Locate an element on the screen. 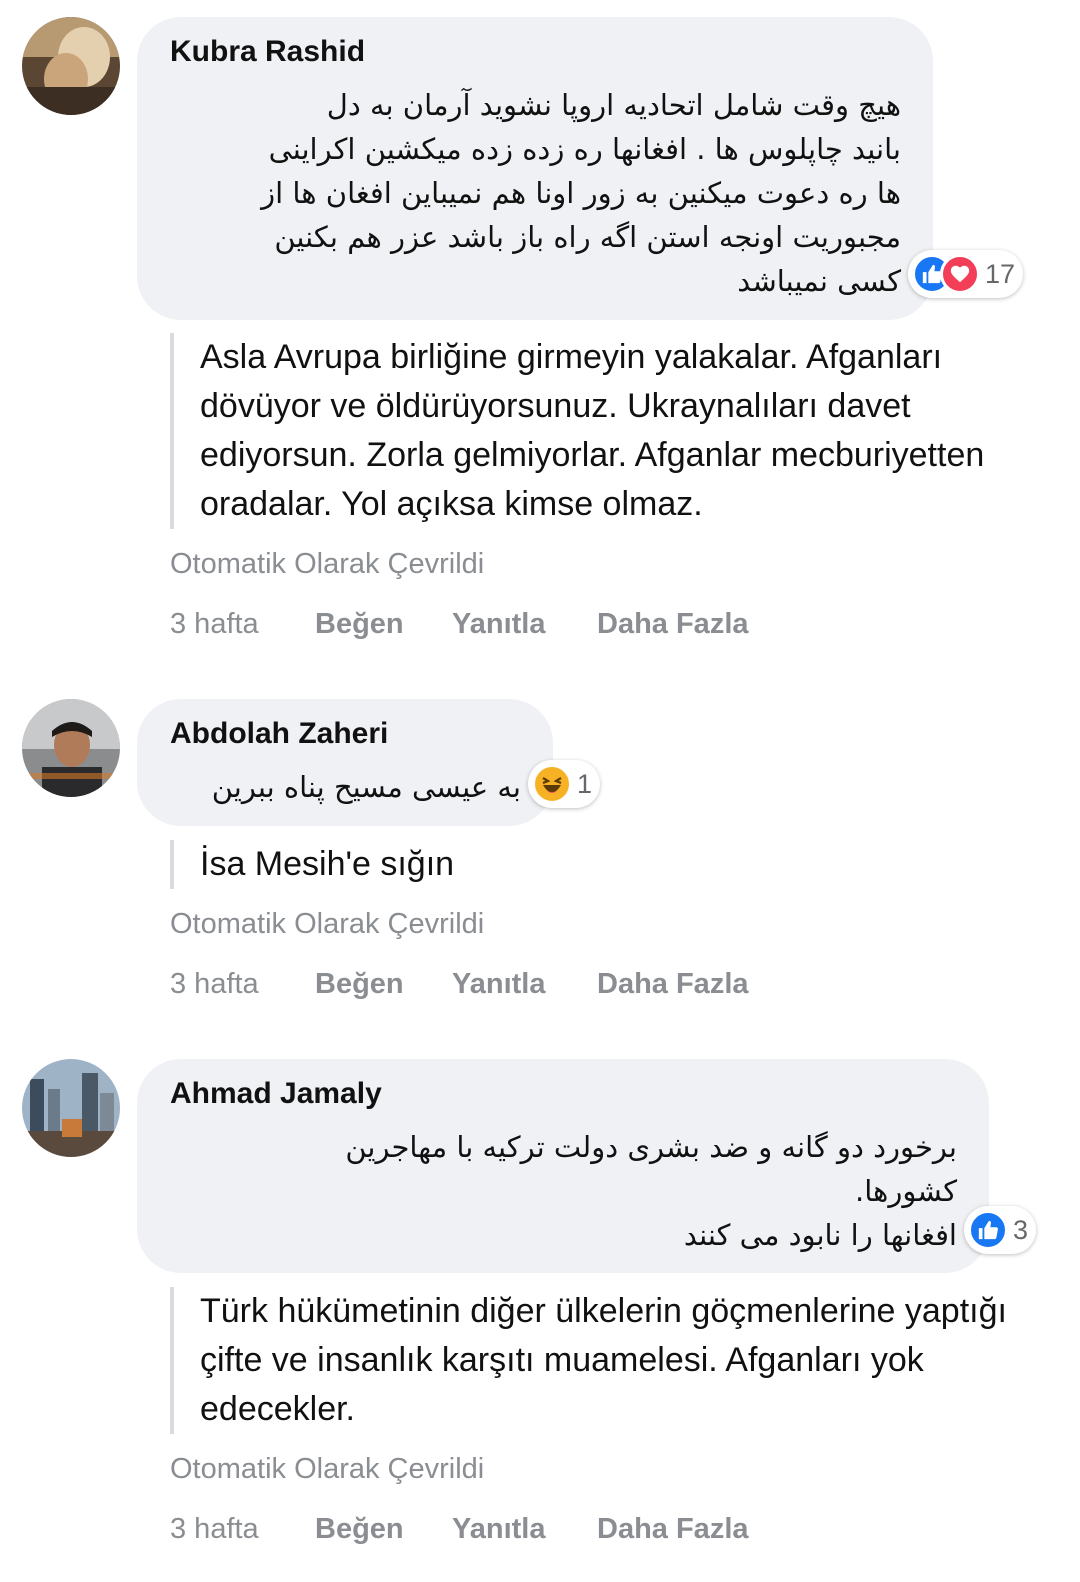  reaction-badge: 3 is located at coordinates (1000, 1230).